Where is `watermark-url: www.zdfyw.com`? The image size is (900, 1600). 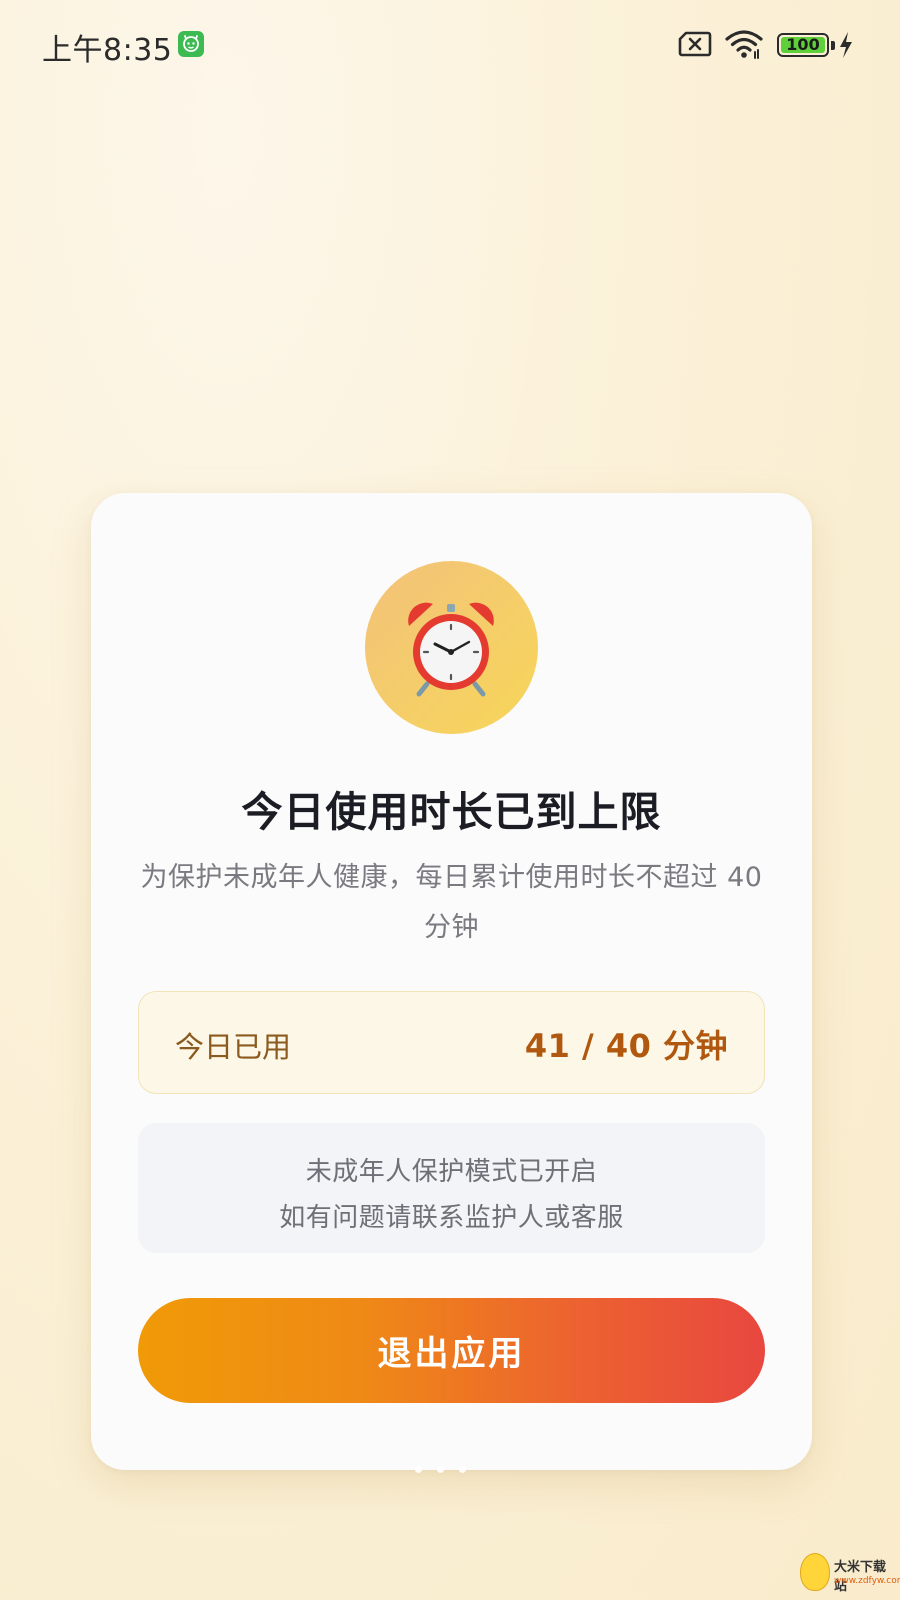
watermark-url: www.zdfyw.com is located at coordinates (867, 1581).